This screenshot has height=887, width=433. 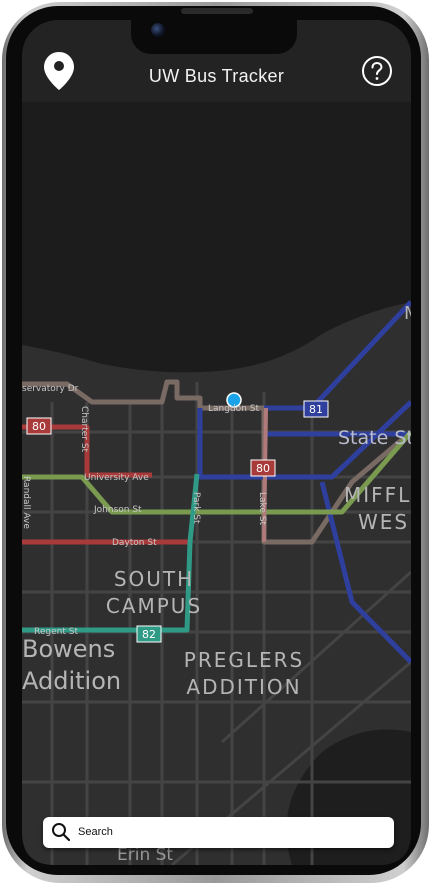 I want to click on route-80-badge-mid: 80, so click(x=263, y=468).